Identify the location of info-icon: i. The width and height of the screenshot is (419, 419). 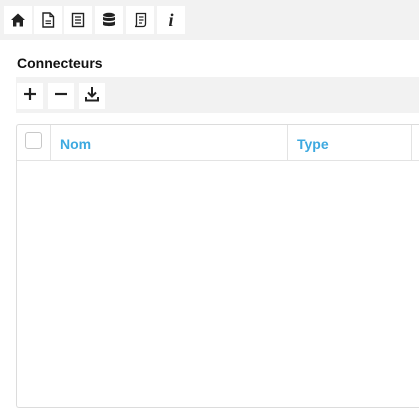
(171, 20).